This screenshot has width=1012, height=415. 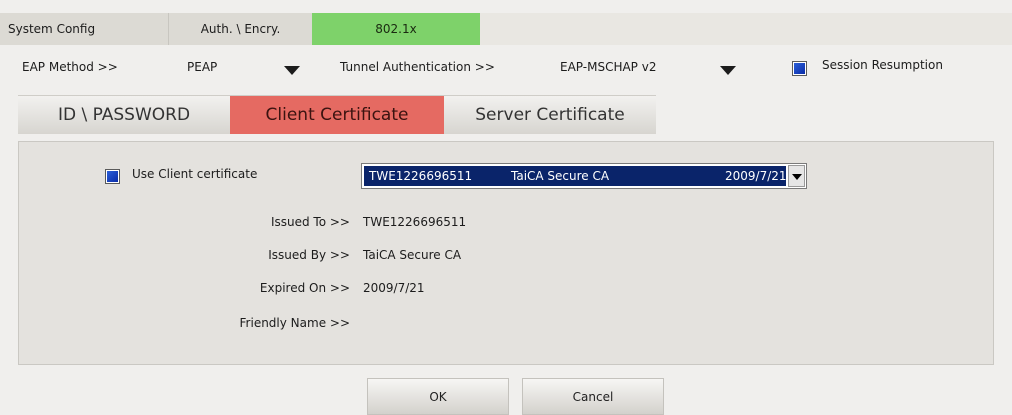 What do you see at coordinates (310, 222) in the screenshot?
I see `issued-to-label: Issued To >>` at bounding box center [310, 222].